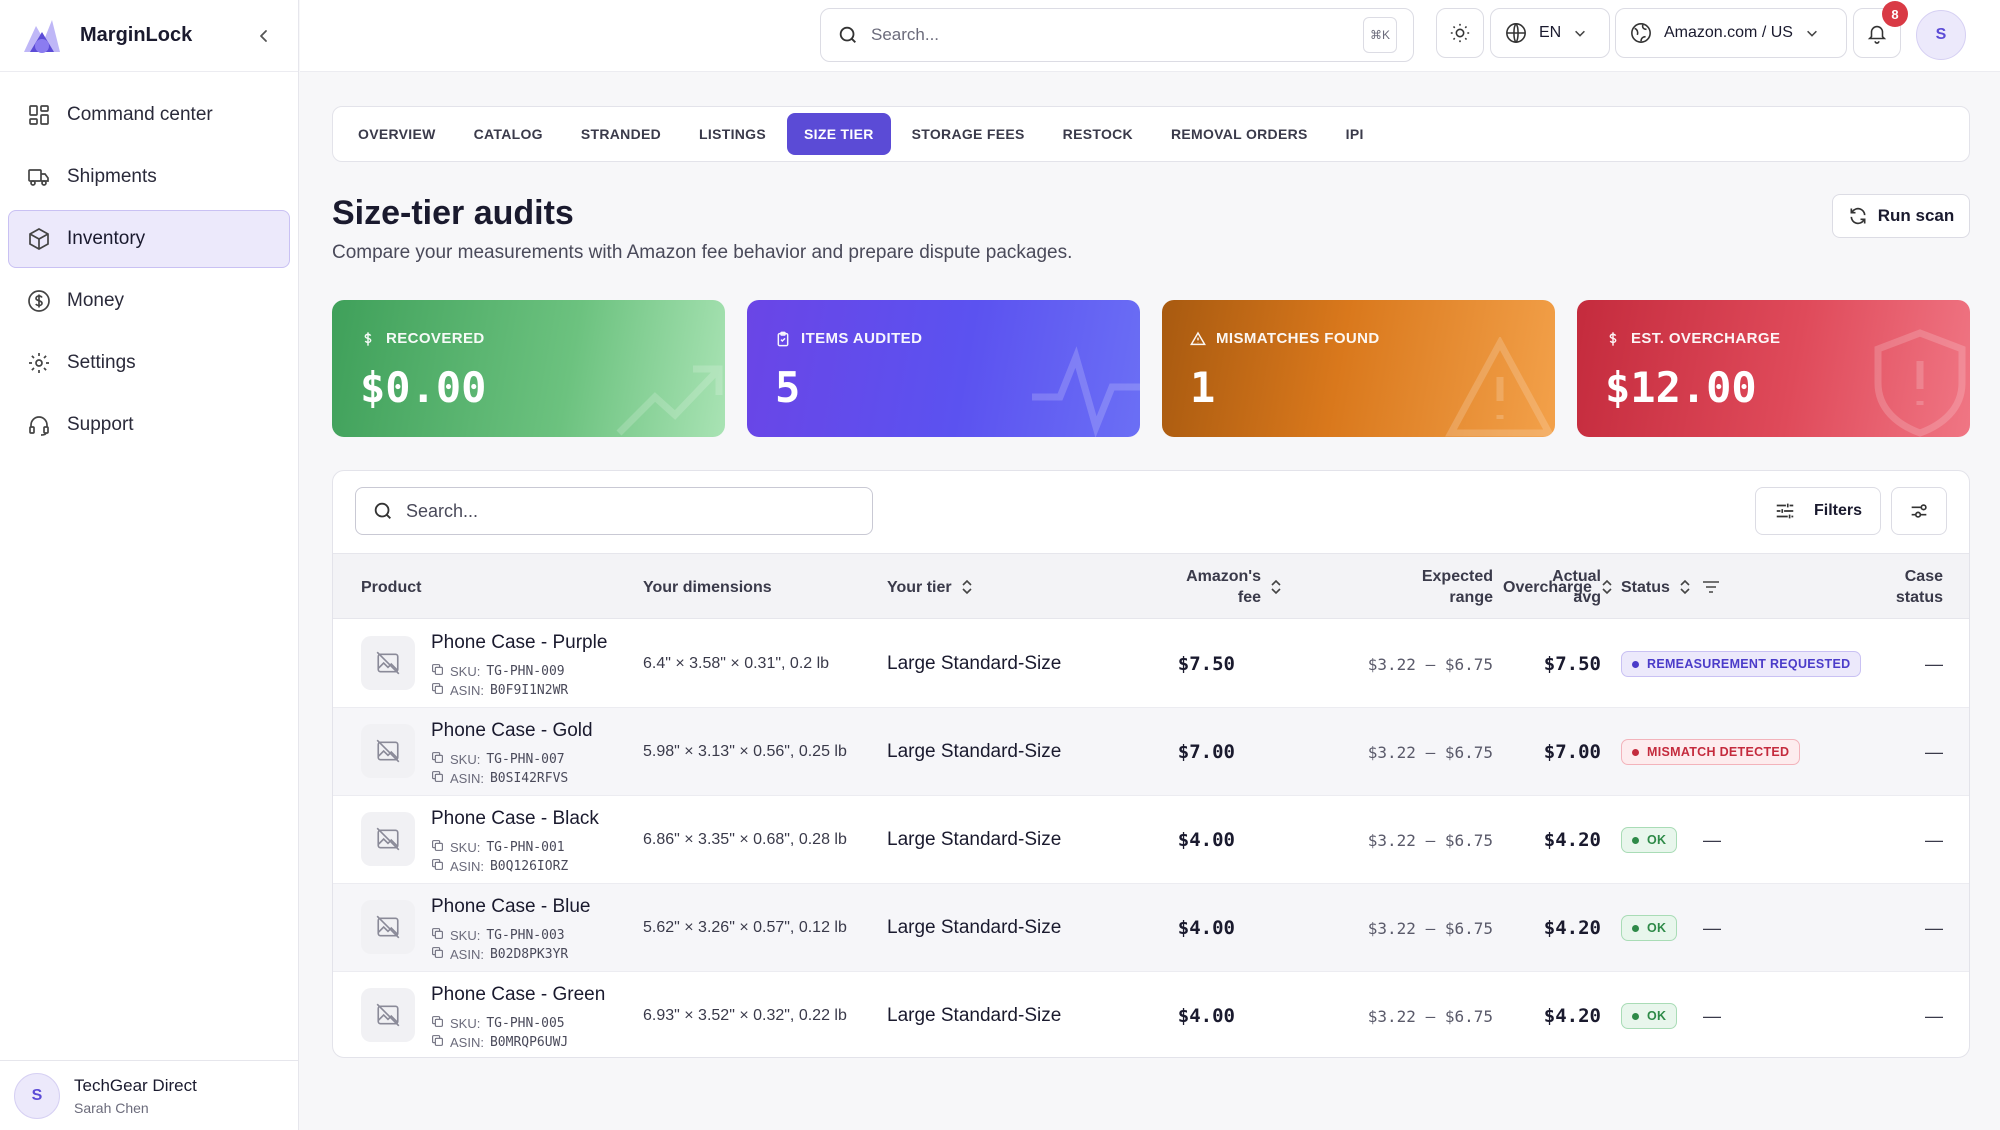 The height and width of the screenshot is (1130, 2000). I want to click on warning-bg-icon, so click(1500, 387).